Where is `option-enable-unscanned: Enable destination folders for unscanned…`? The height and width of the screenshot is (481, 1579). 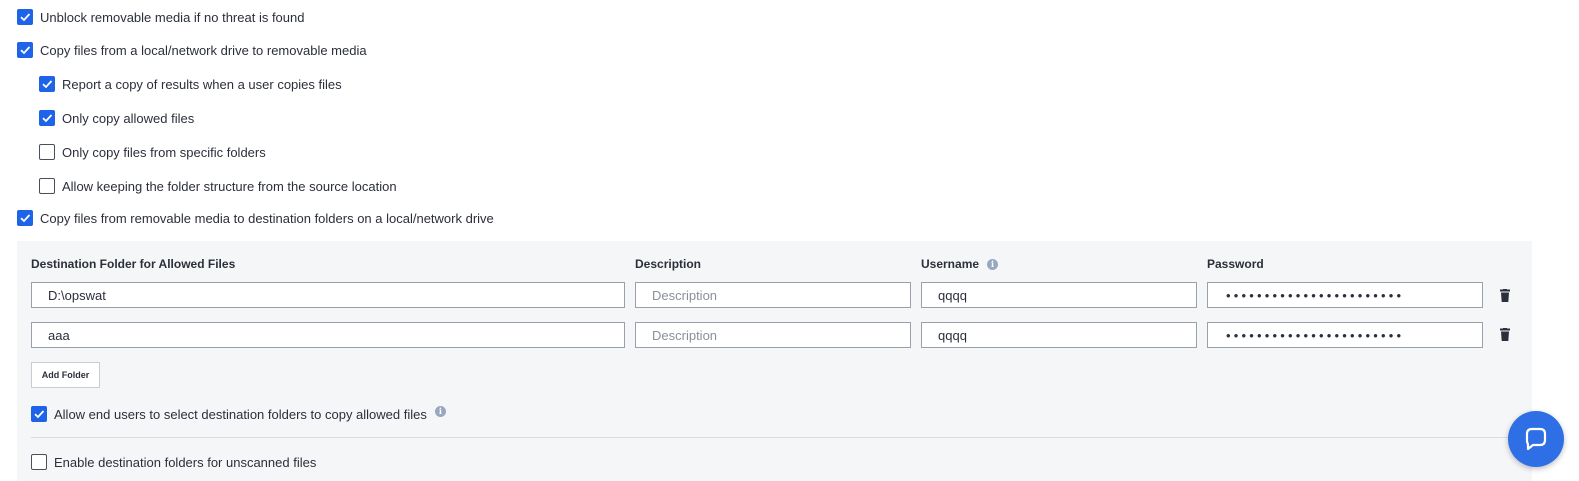
option-enable-unscanned: Enable destination folders for unscanned… is located at coordinates (173, 462).